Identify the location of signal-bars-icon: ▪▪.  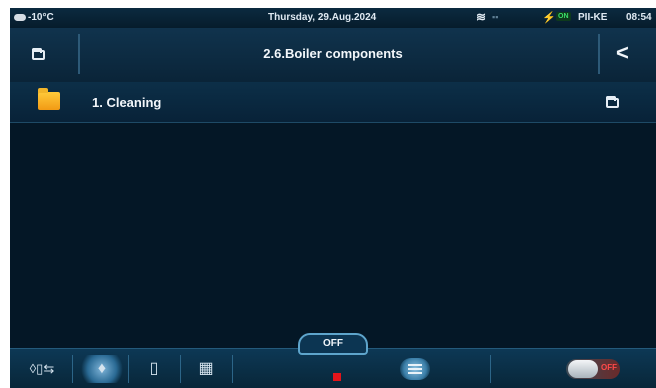
(495, 17).